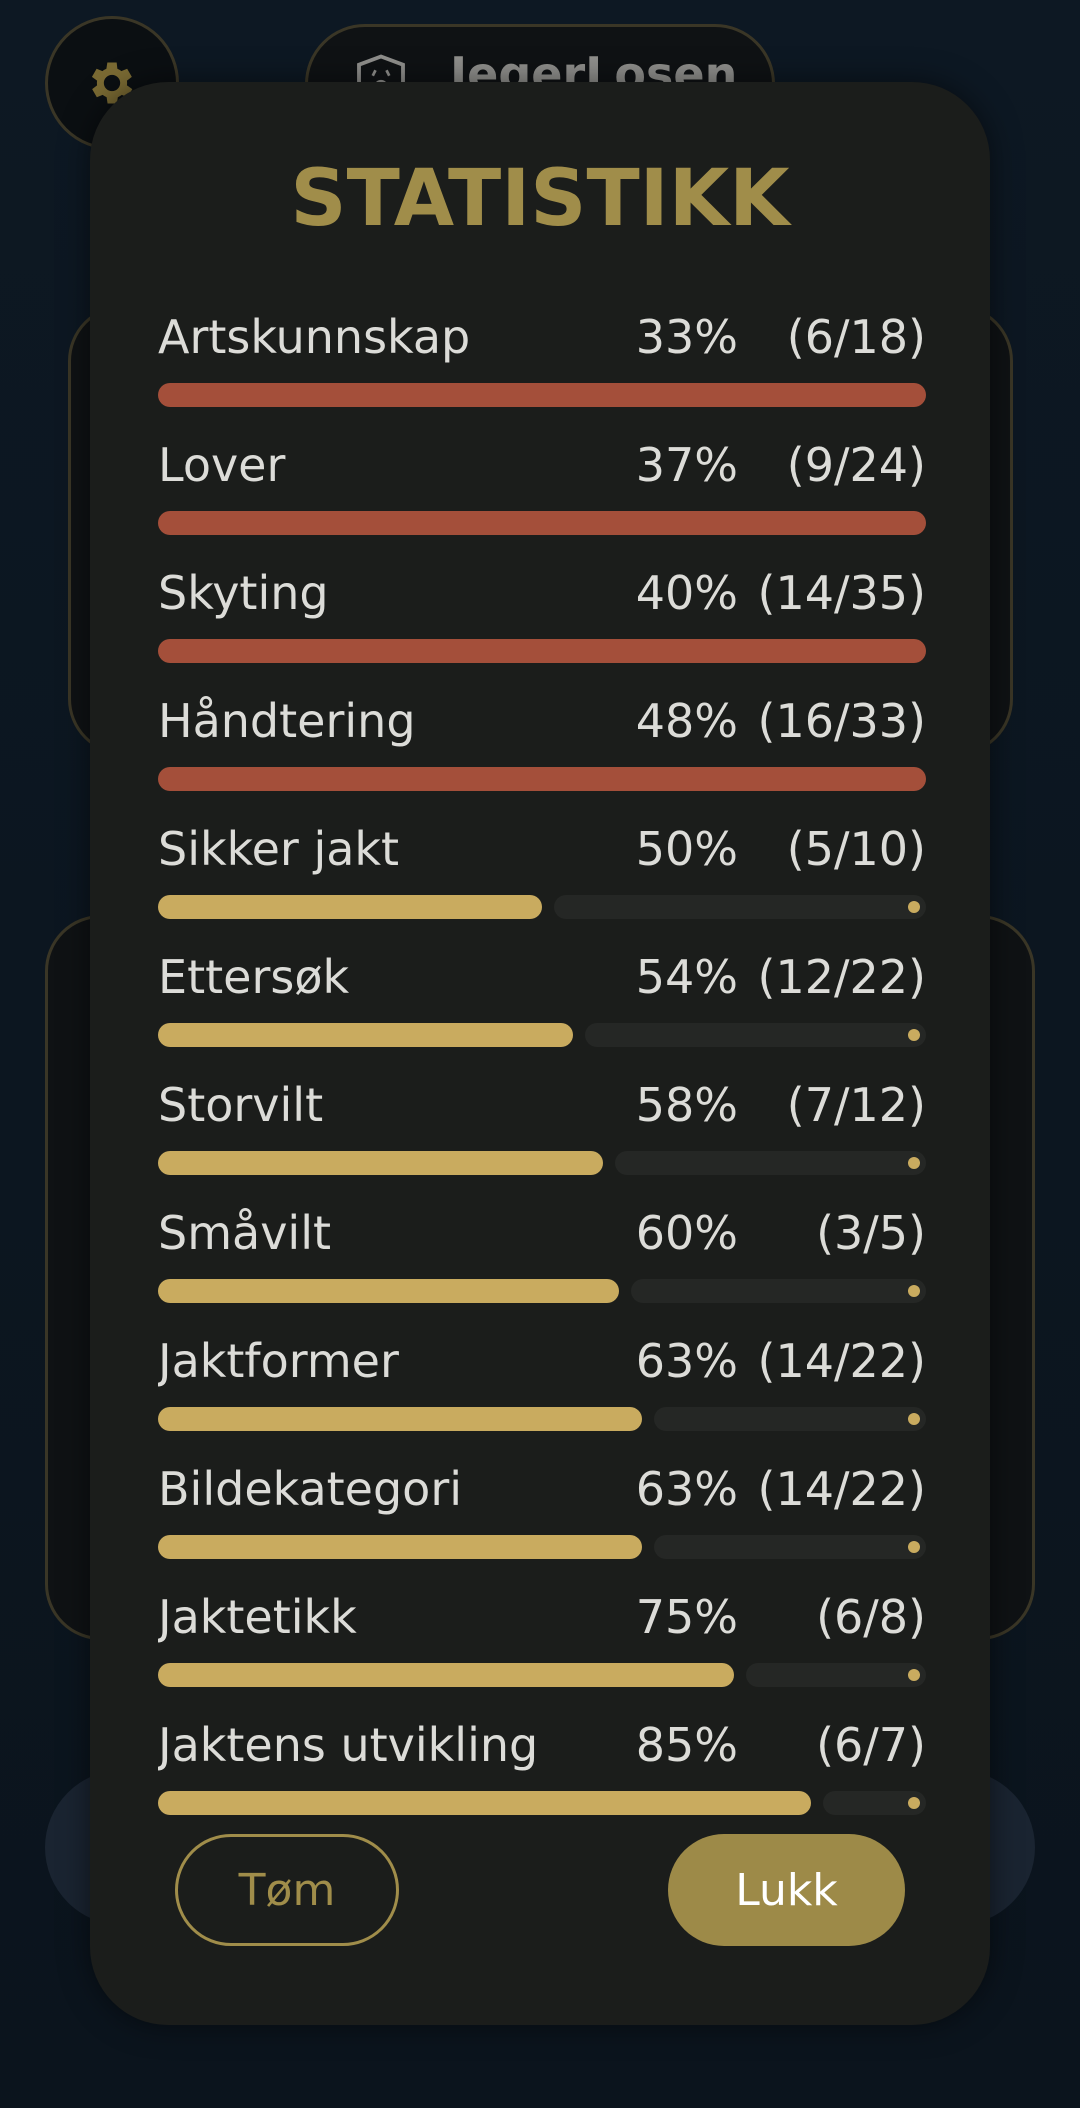  I want to click on stat-count: (12/22), so click(841, 977).